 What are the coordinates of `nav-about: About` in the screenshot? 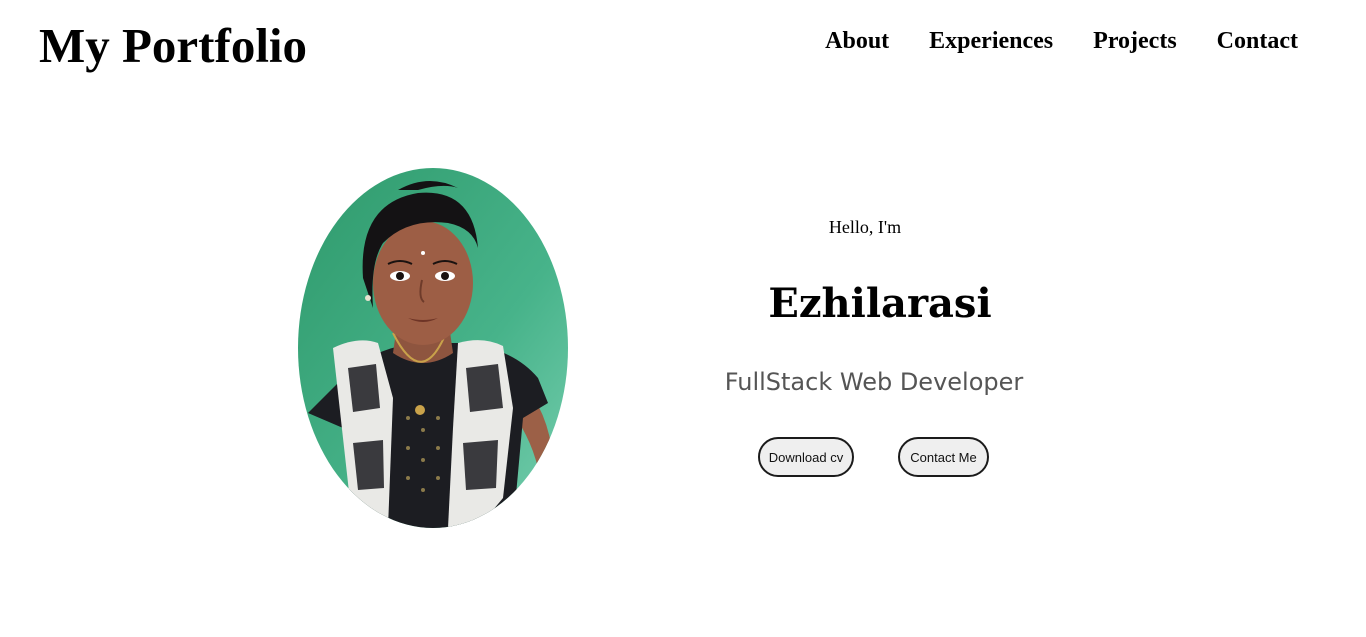 It's located at (857, 41).